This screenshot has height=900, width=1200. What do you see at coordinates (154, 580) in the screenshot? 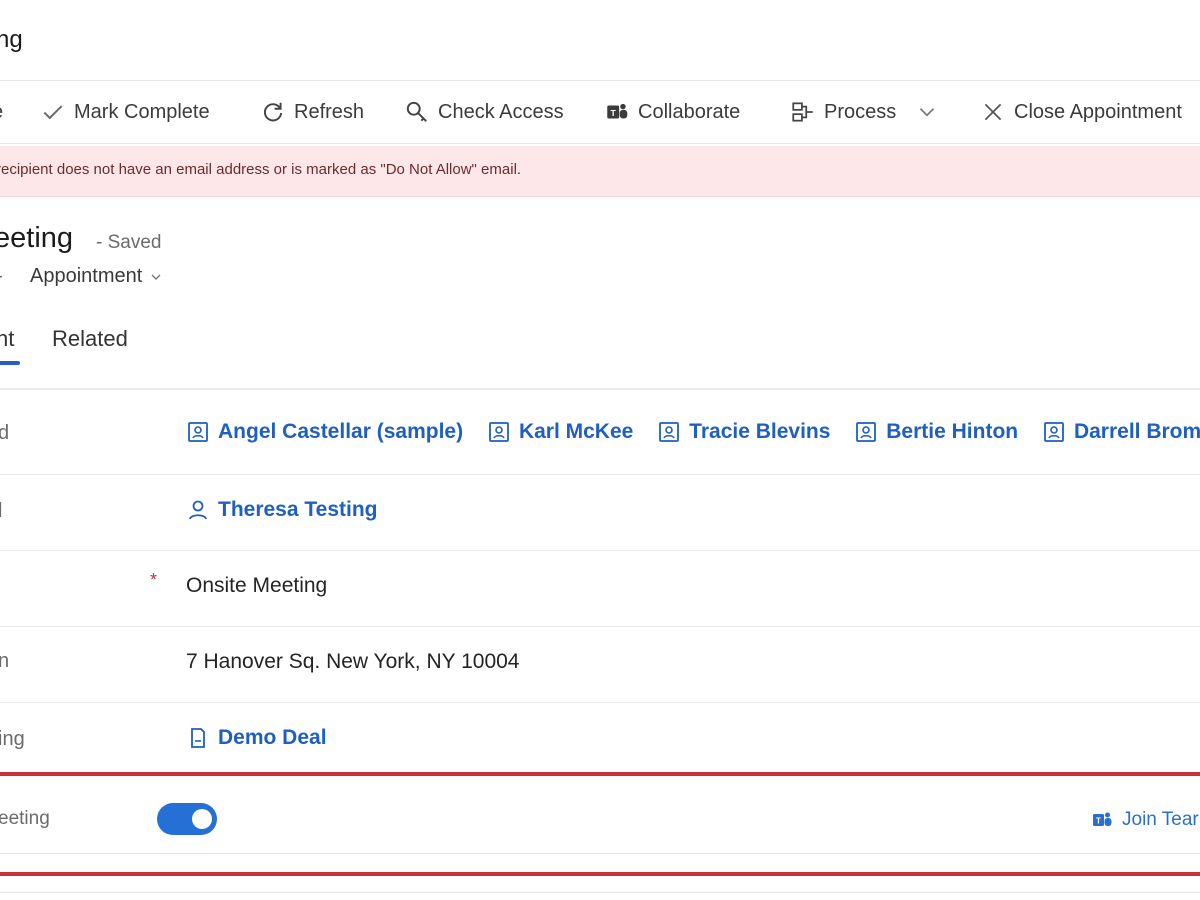
I see `required-indicator: *` at bounding box center [154, 580].